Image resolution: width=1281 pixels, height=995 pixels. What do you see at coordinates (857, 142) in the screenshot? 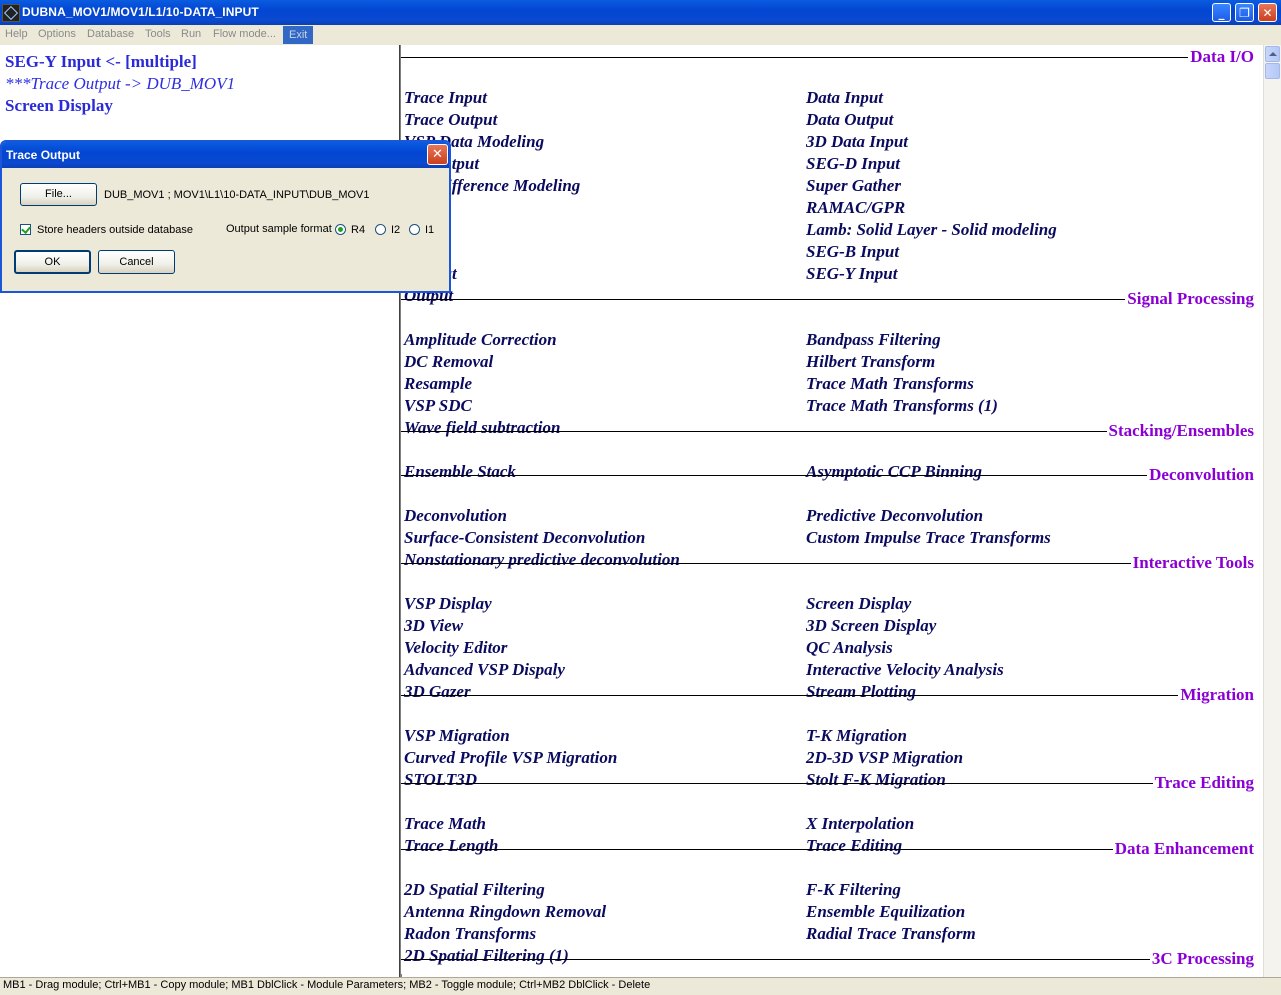
I see `module-3d-data-input: 3D Data Input` at bounding box center [857, 142].